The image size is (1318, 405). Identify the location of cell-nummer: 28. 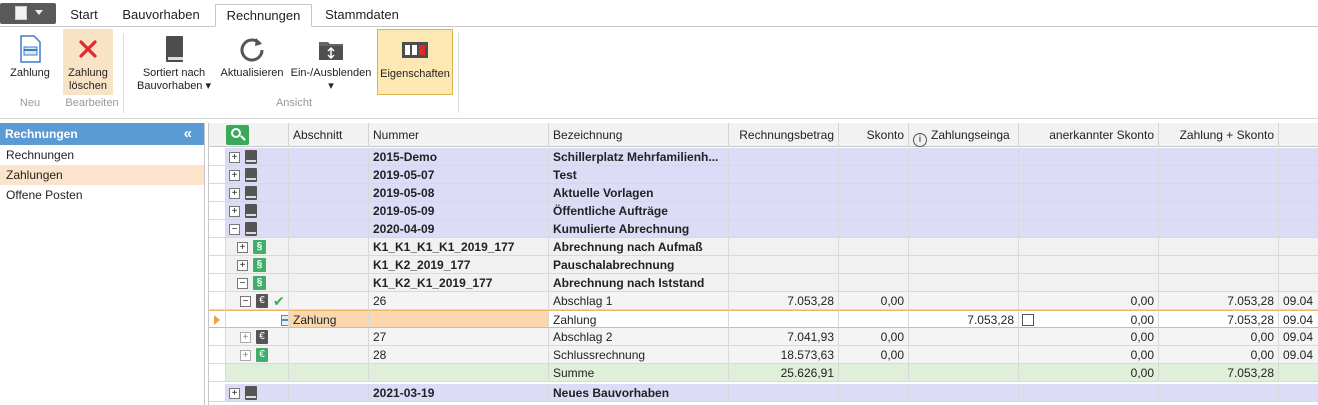
(459, 355).